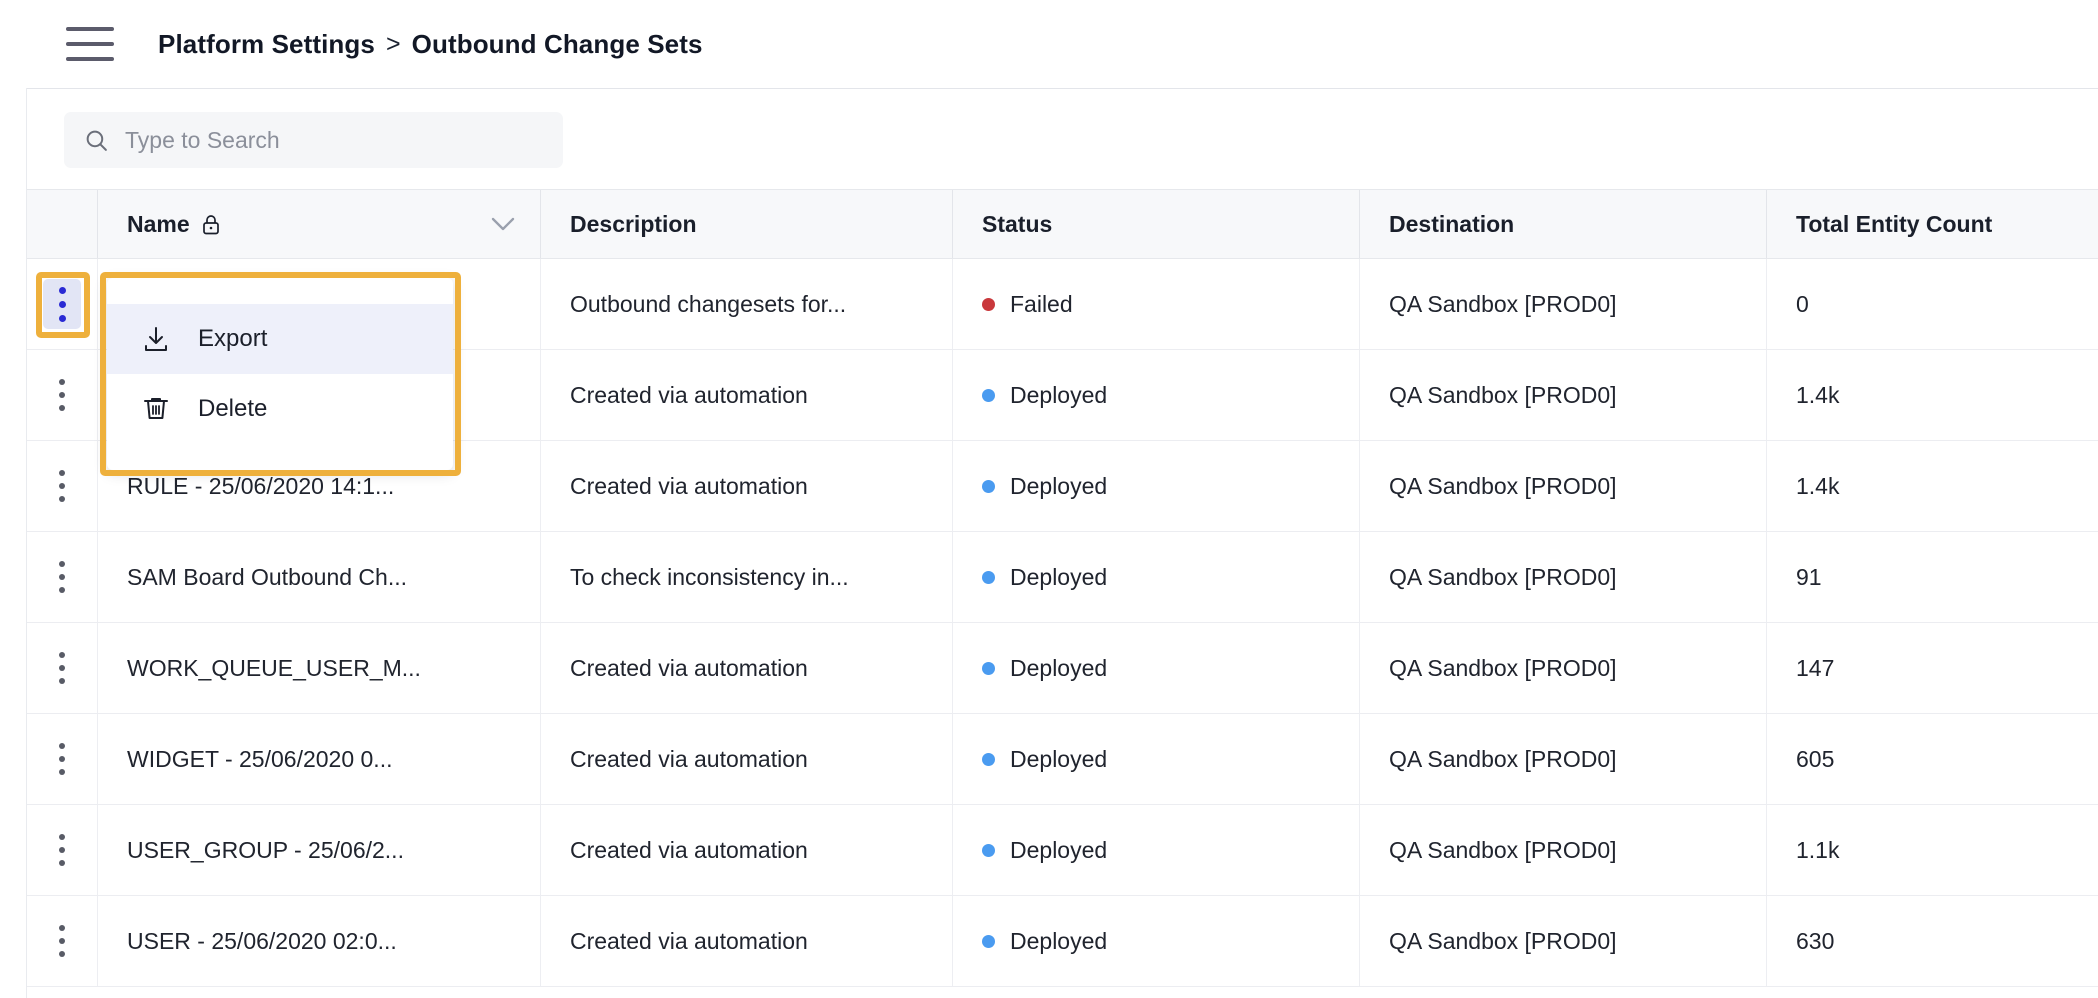 Image resolution: width=2098 pixels, height=998 pixels. Describe the element at coordinates (1155, 304) in the screenshot. I see `cell-status: Failed` at that location.